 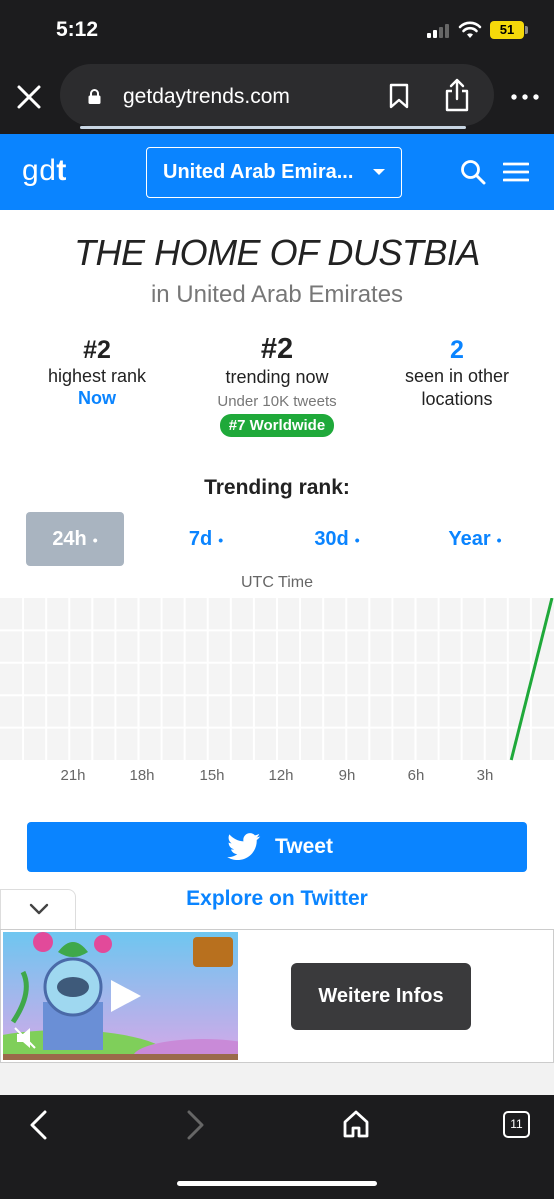 I want to click on trend-location: in United Arab Emirates, so click(x=277, y=294).